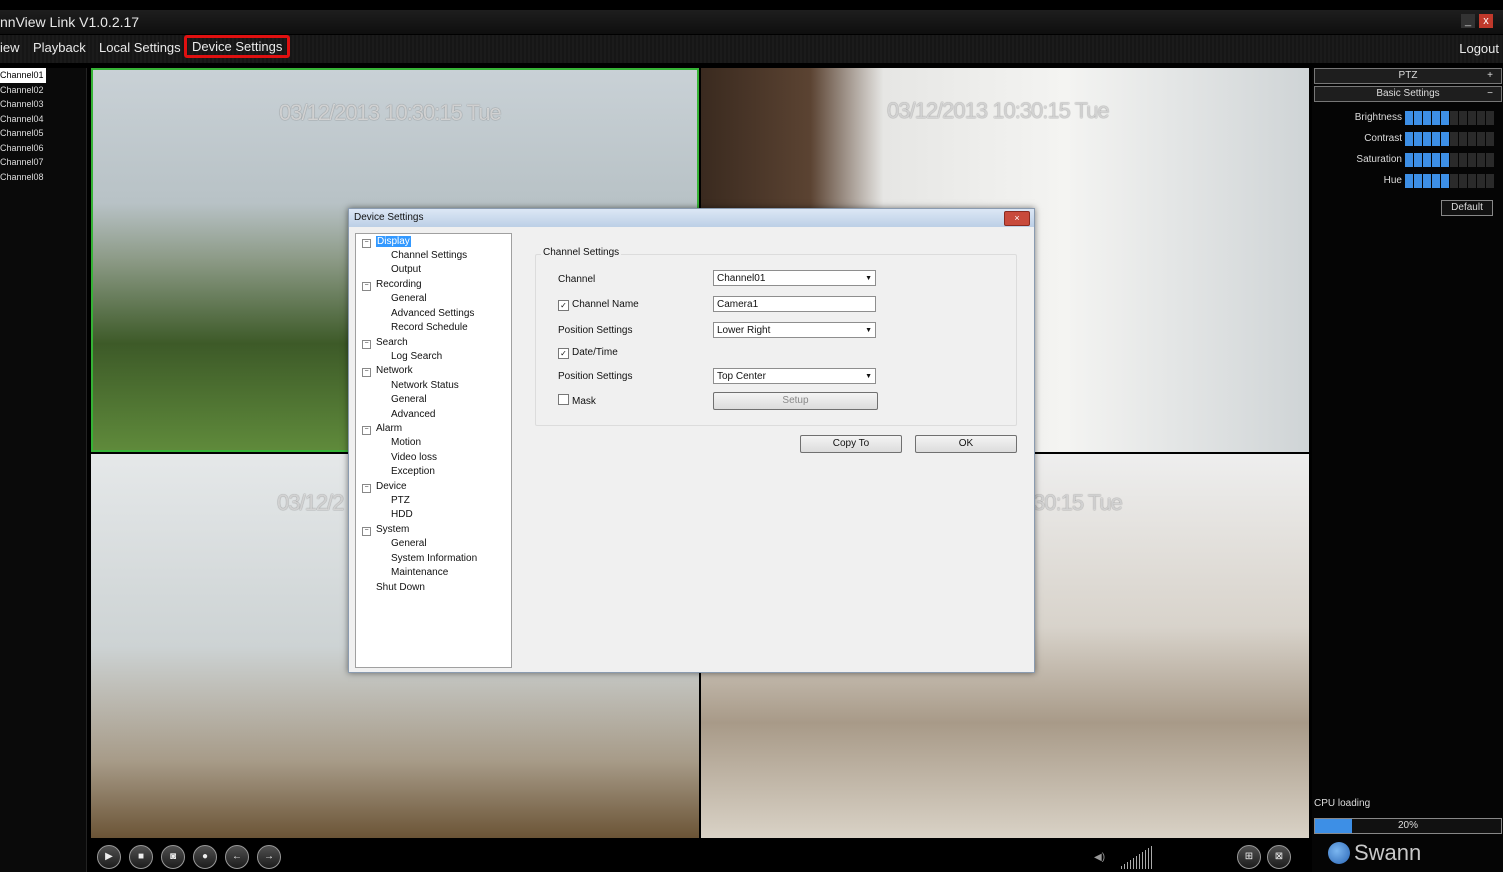  Describe the element at coordinates (390, 112) in the screenshot. I see `camera-timestamp: 03/12/2013 10:30:15 Tue` at that location.